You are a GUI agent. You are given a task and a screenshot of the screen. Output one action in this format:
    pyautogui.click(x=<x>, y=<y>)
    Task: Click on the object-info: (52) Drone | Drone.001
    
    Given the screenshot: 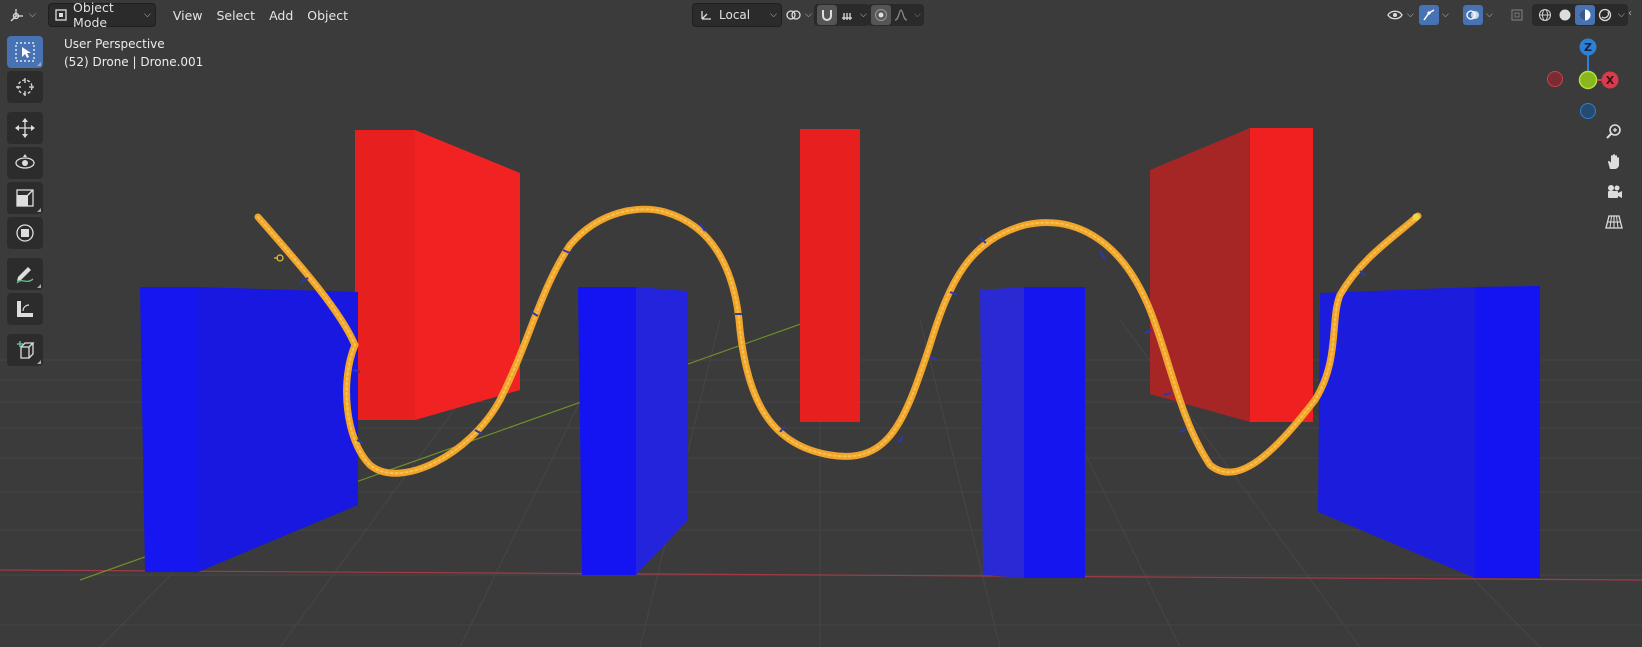 What is the action you would take?
    pyautogui.click(x=134, y=62)
    